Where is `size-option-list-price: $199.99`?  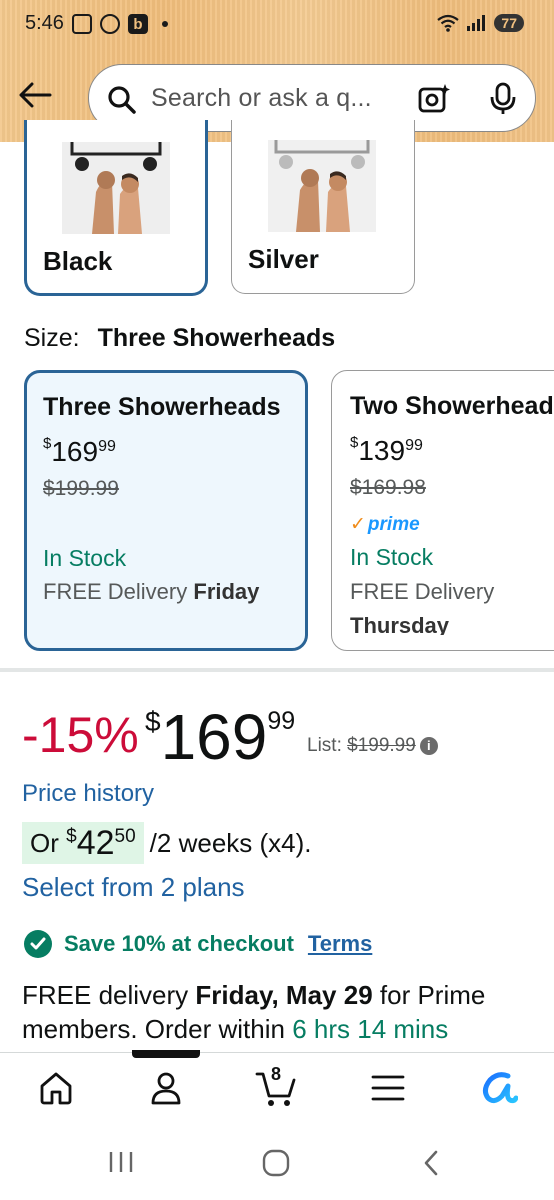 size-option-list-price: $199.99 is located at coordinates (81, 488).